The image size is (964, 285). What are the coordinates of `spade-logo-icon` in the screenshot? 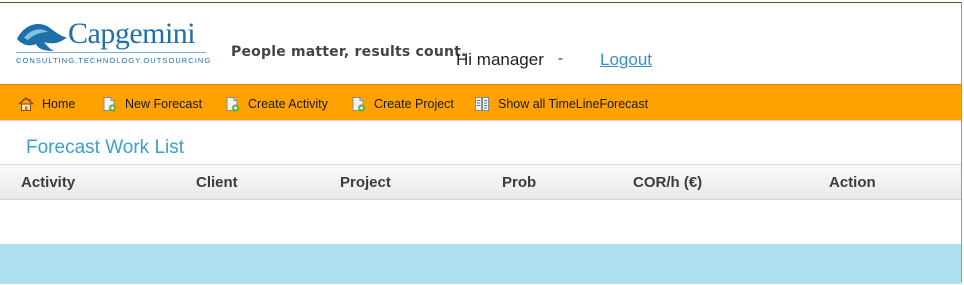 It's located at (42, 37).